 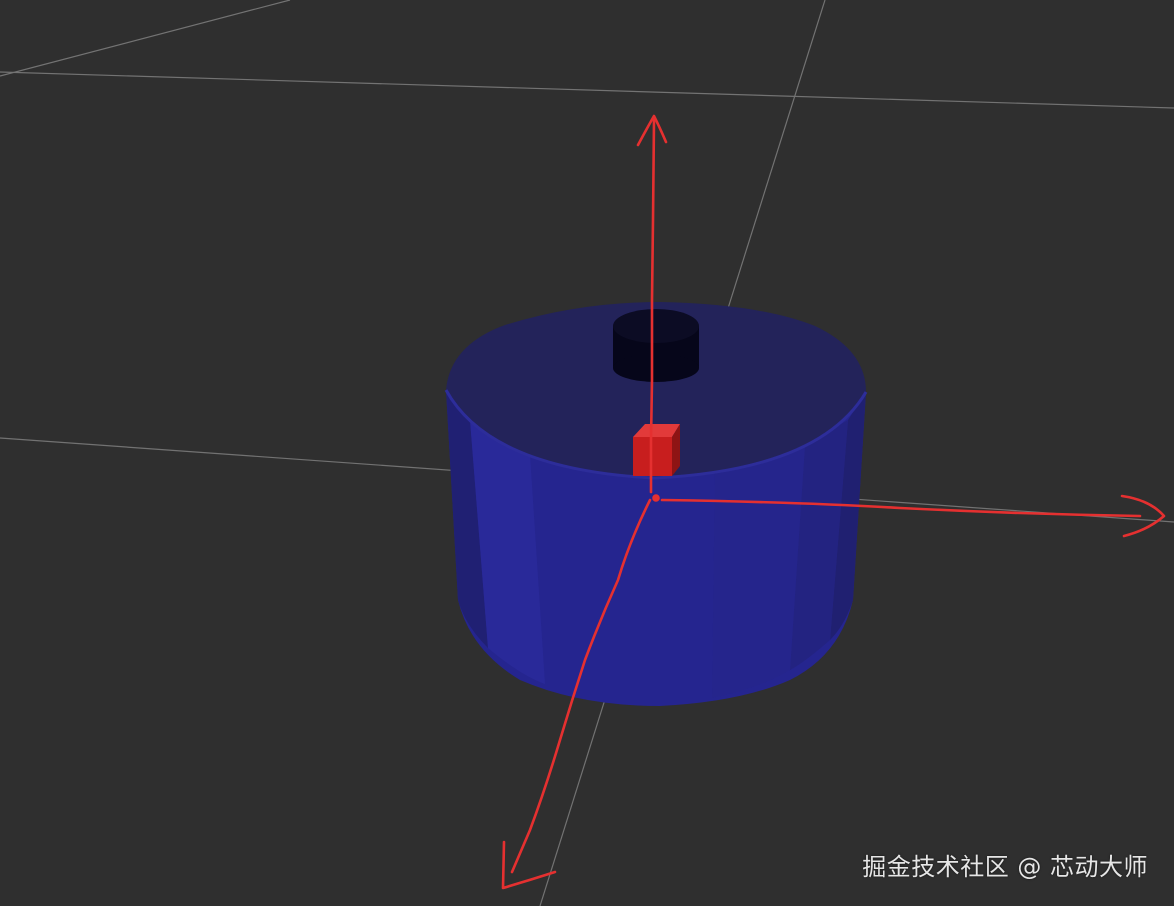 I want to click on top-hole, so click(x=656, y=345).